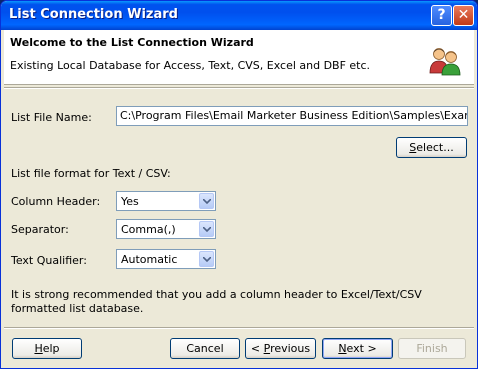  Describe the element at coordinates (130, 201) in the screenshot. I see `column-header-value: Yes` at that location.